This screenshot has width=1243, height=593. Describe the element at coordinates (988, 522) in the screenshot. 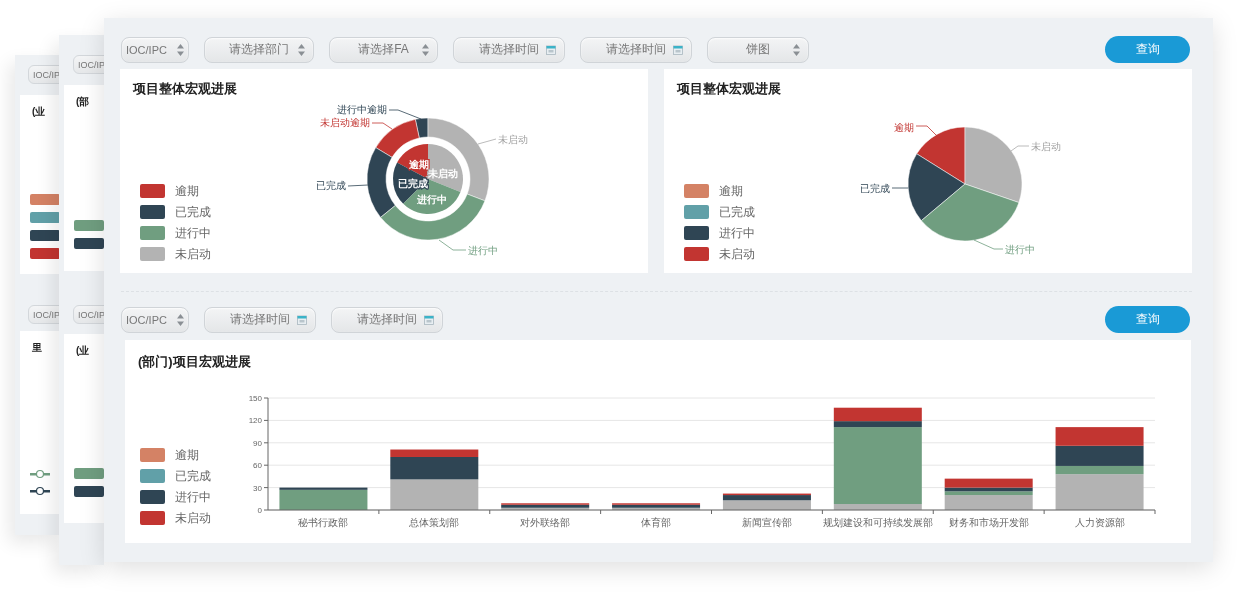

I see `category-label: 财务和市场开发部` at that location.